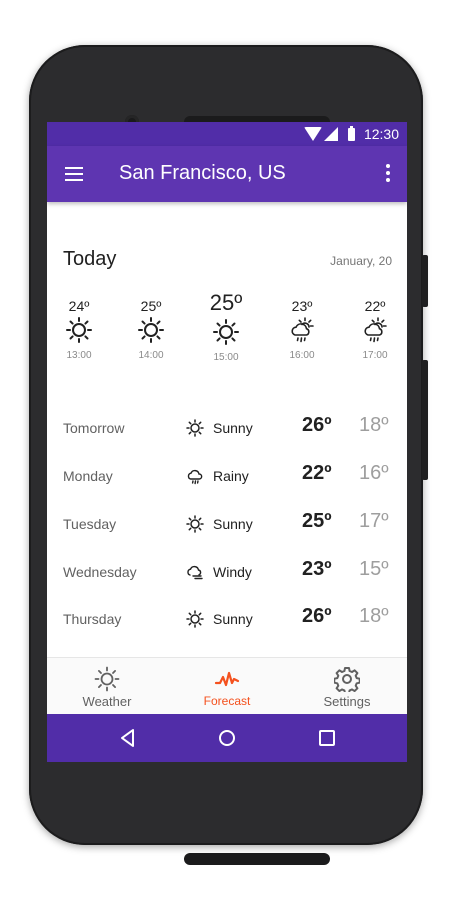 The image size is (450, 900). I want to click on tab-forecast: Forecast, so click(227, 686).